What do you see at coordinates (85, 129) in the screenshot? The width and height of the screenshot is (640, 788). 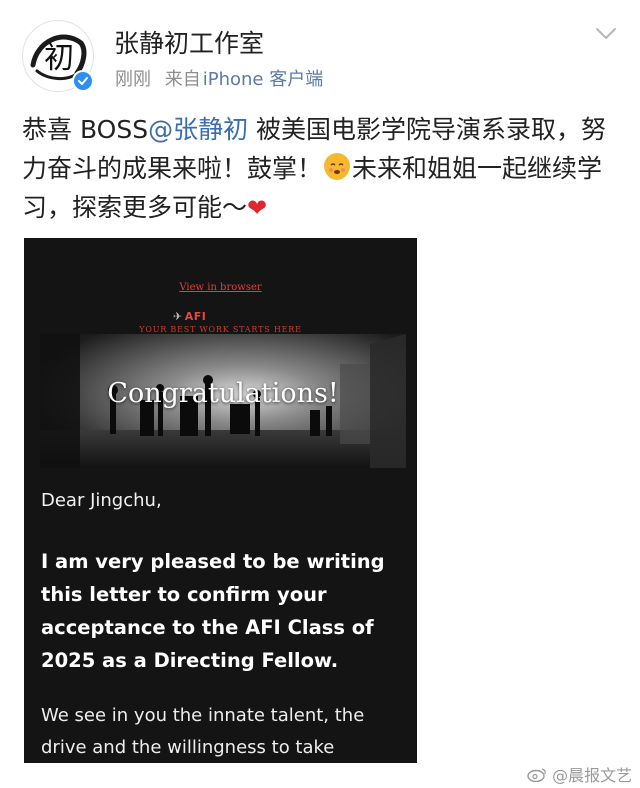 I see `post-text-part1: 恭喜 BOSS` at bounding box center [85, 129].